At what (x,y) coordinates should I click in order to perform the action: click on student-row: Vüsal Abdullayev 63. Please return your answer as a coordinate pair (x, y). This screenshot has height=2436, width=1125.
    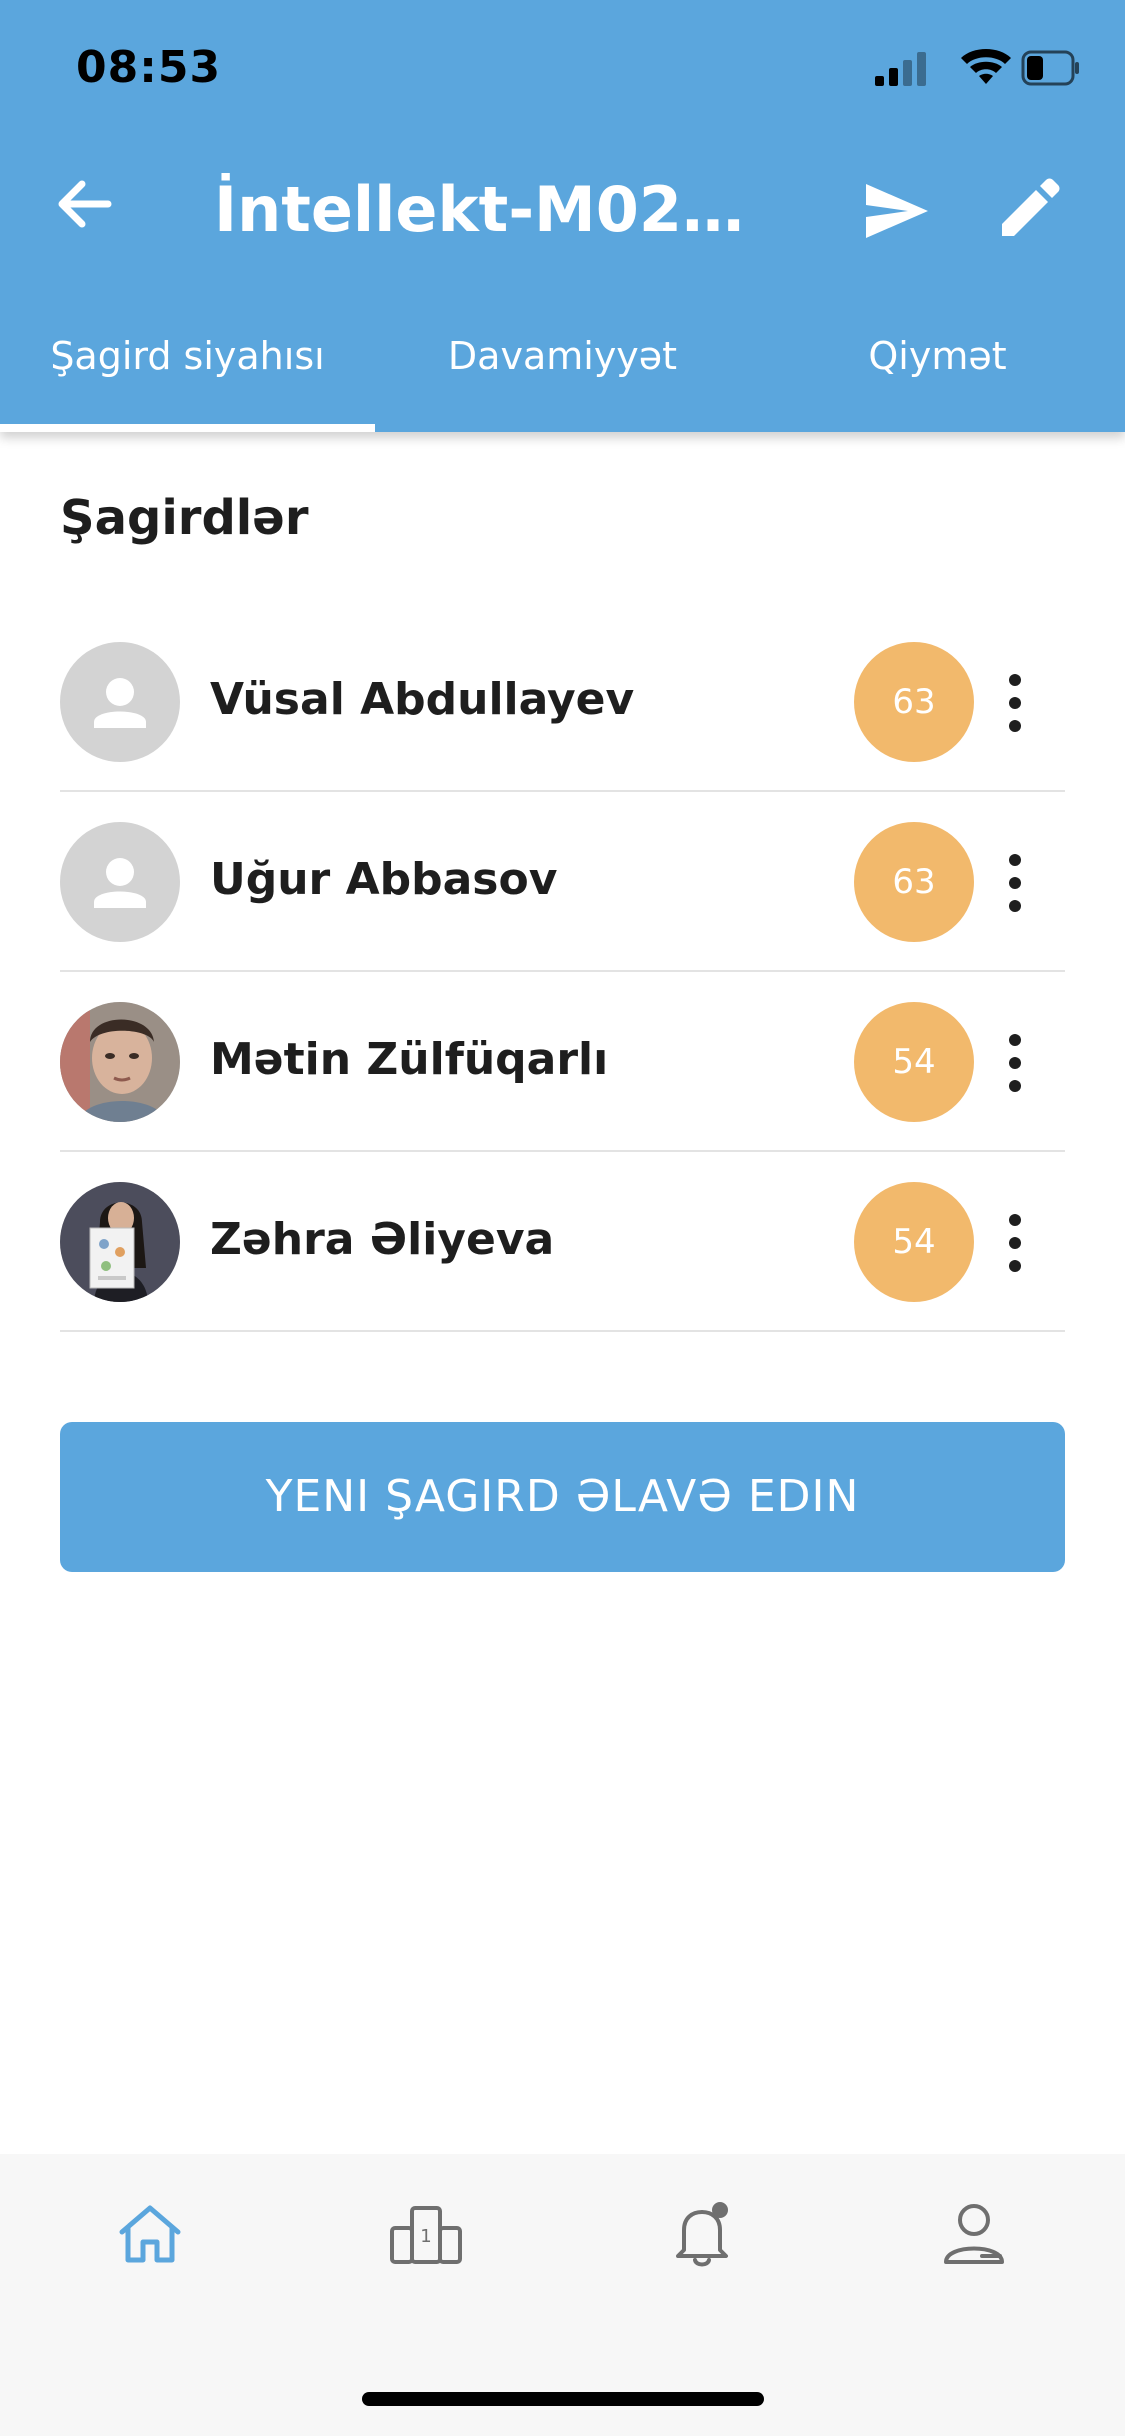
    Looking at the image, I should click on (562, 702).